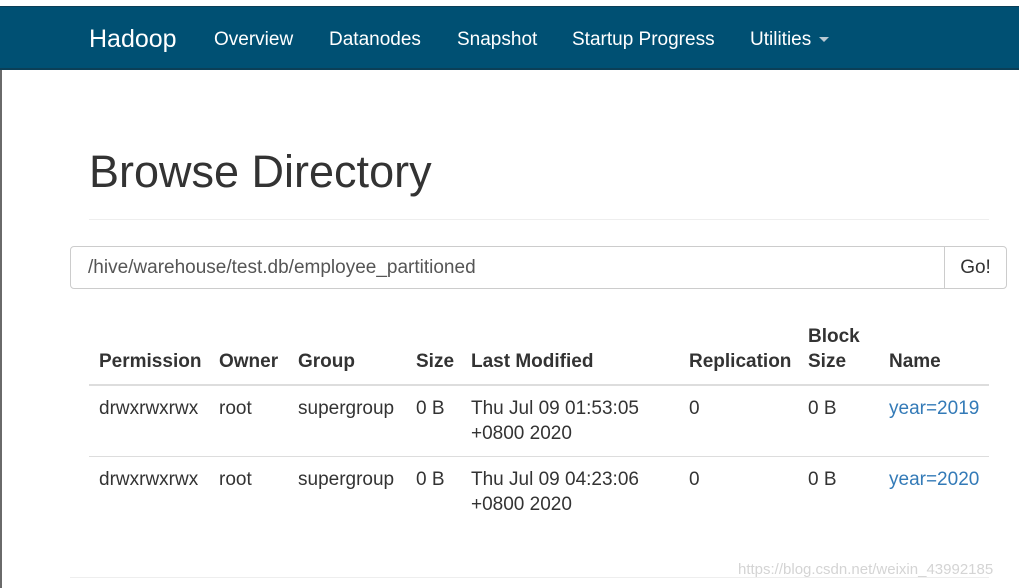  Describe the element at coordinates (975, 267) in the screenshot. I see `go-button: Go!` at that location.